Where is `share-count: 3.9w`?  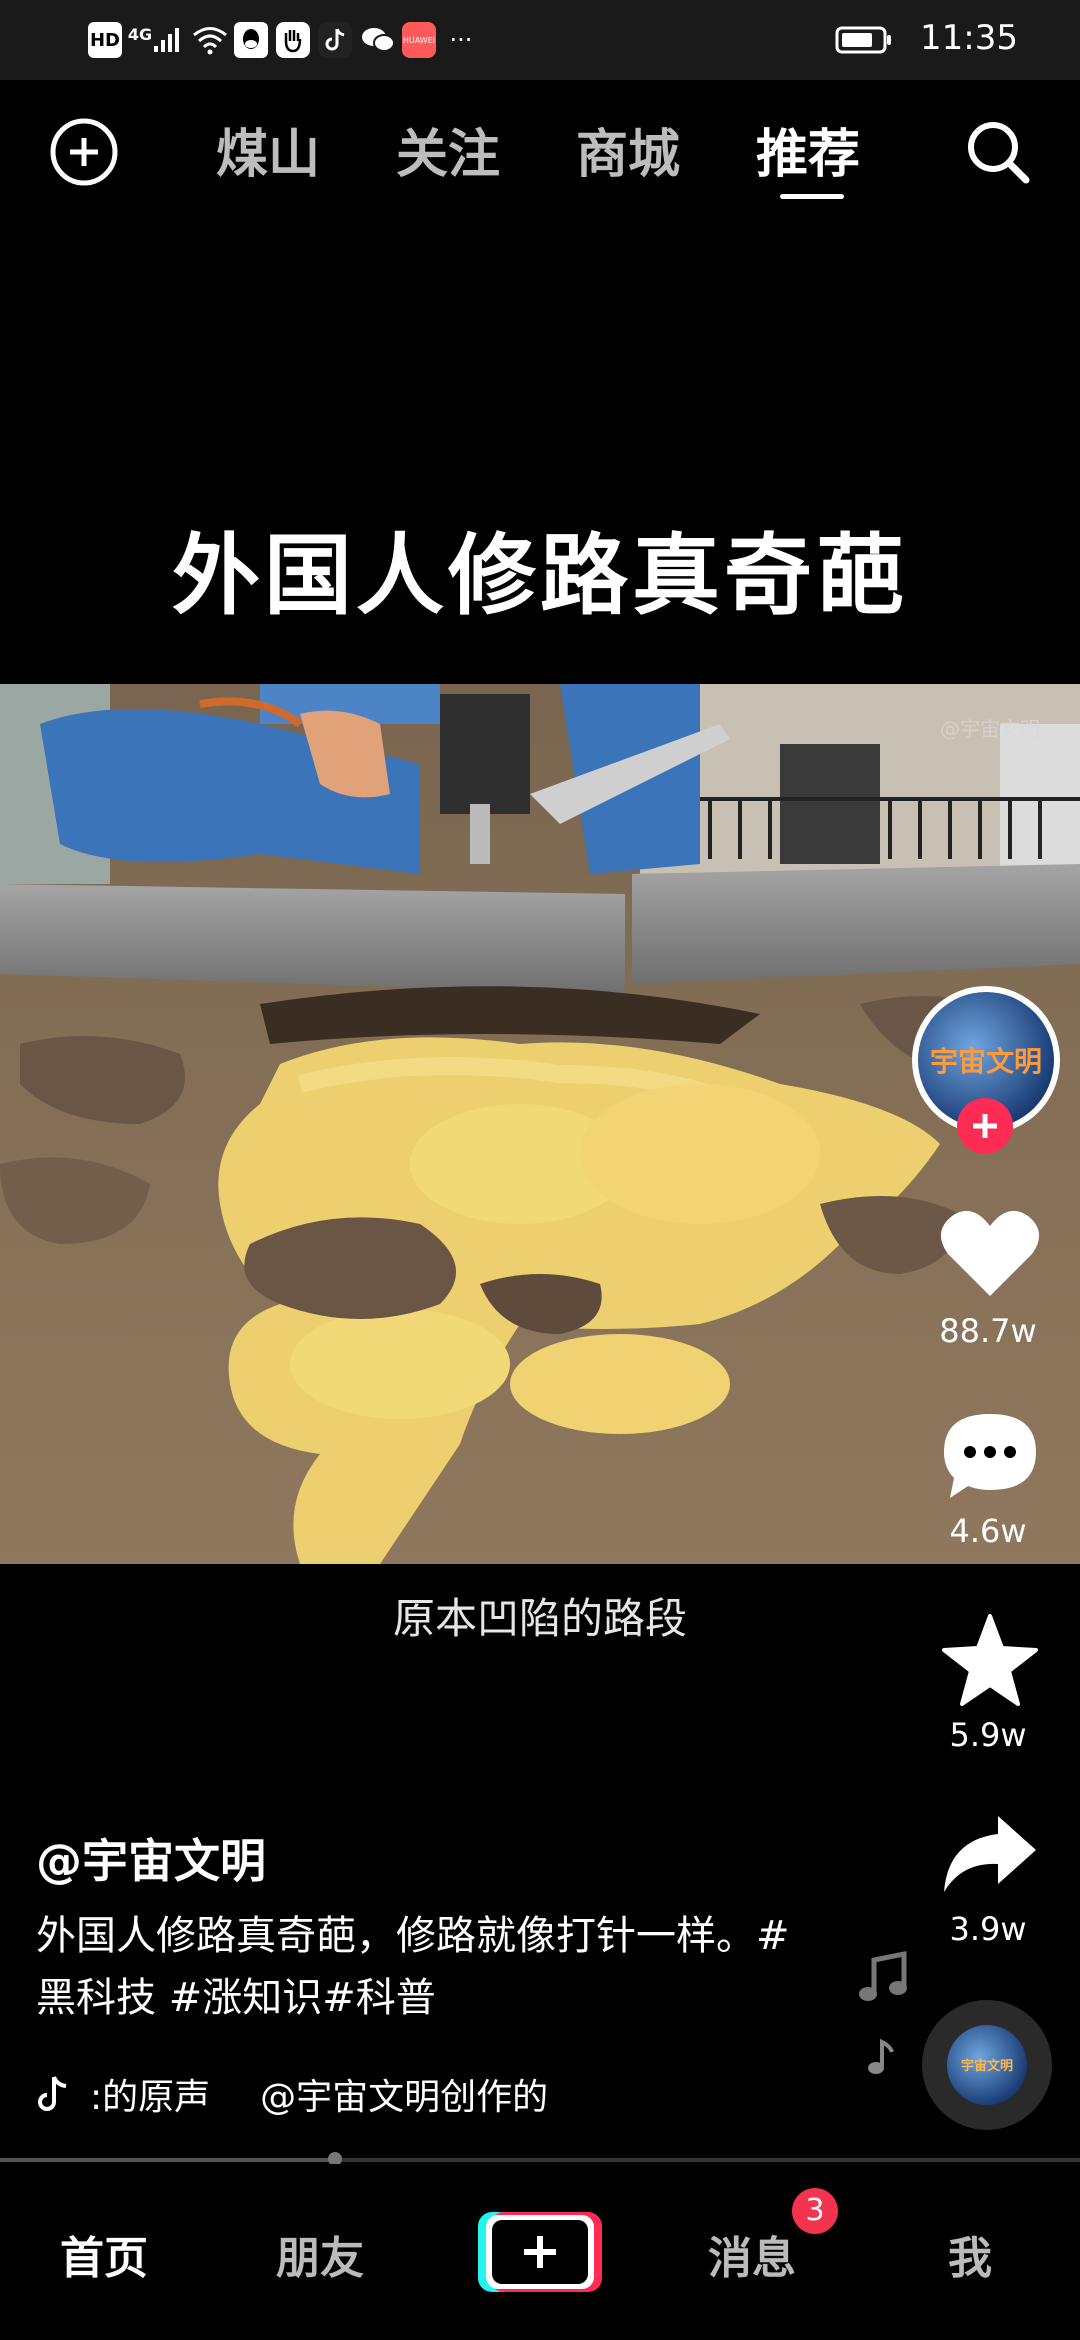
share-count: 3.9w is located at coordinates (988, 1929).